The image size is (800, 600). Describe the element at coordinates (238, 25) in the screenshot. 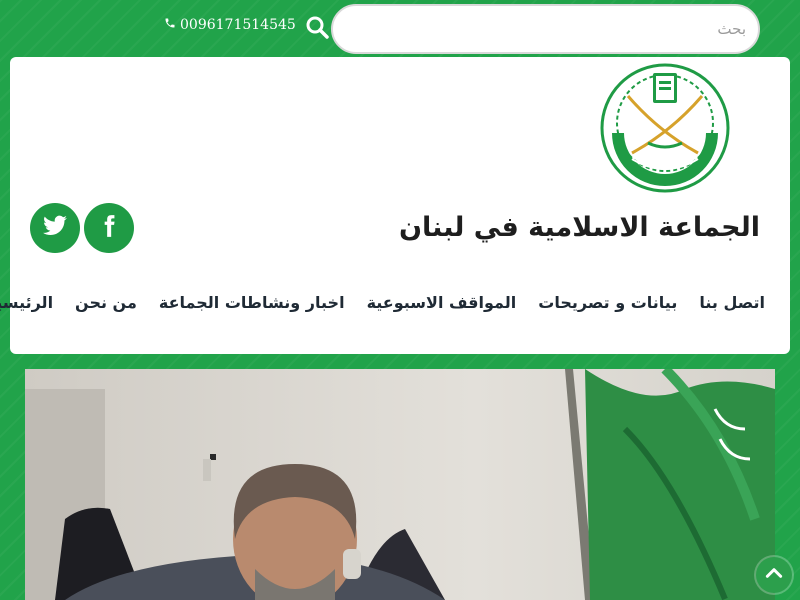

I see `phone-number: 0096171514545` at that location.